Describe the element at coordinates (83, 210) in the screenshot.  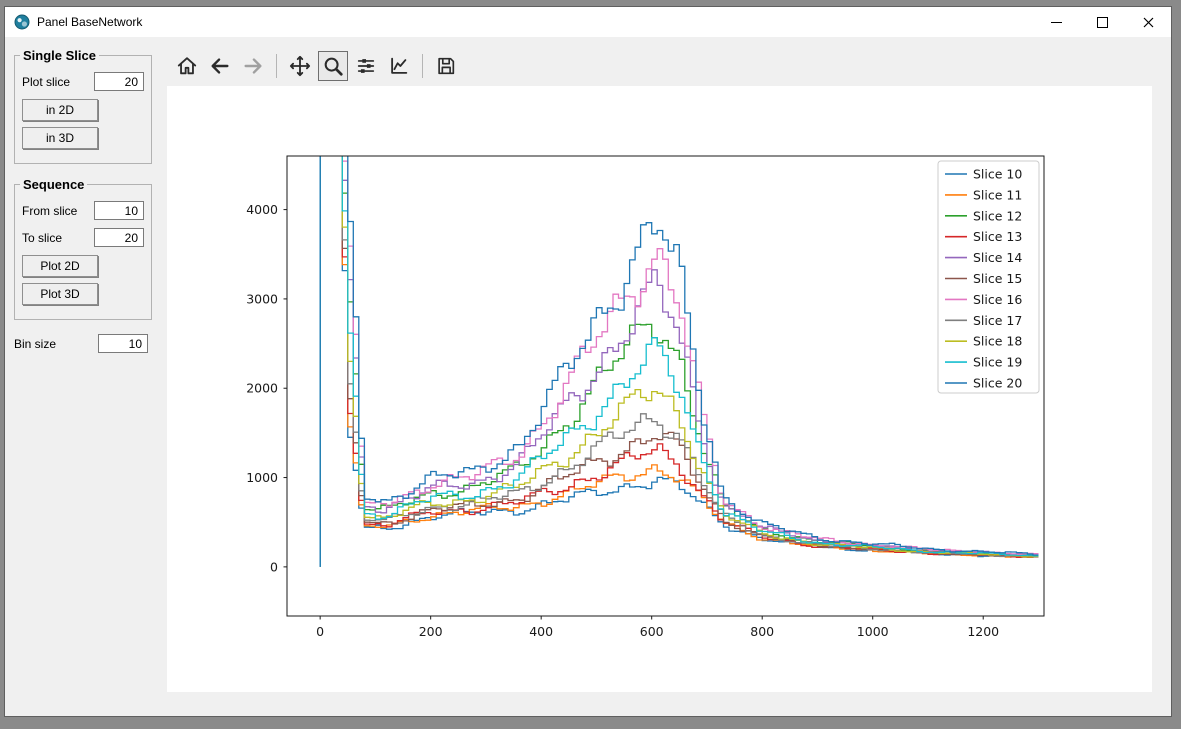
I see `from-slice-row: From slice` at that location.